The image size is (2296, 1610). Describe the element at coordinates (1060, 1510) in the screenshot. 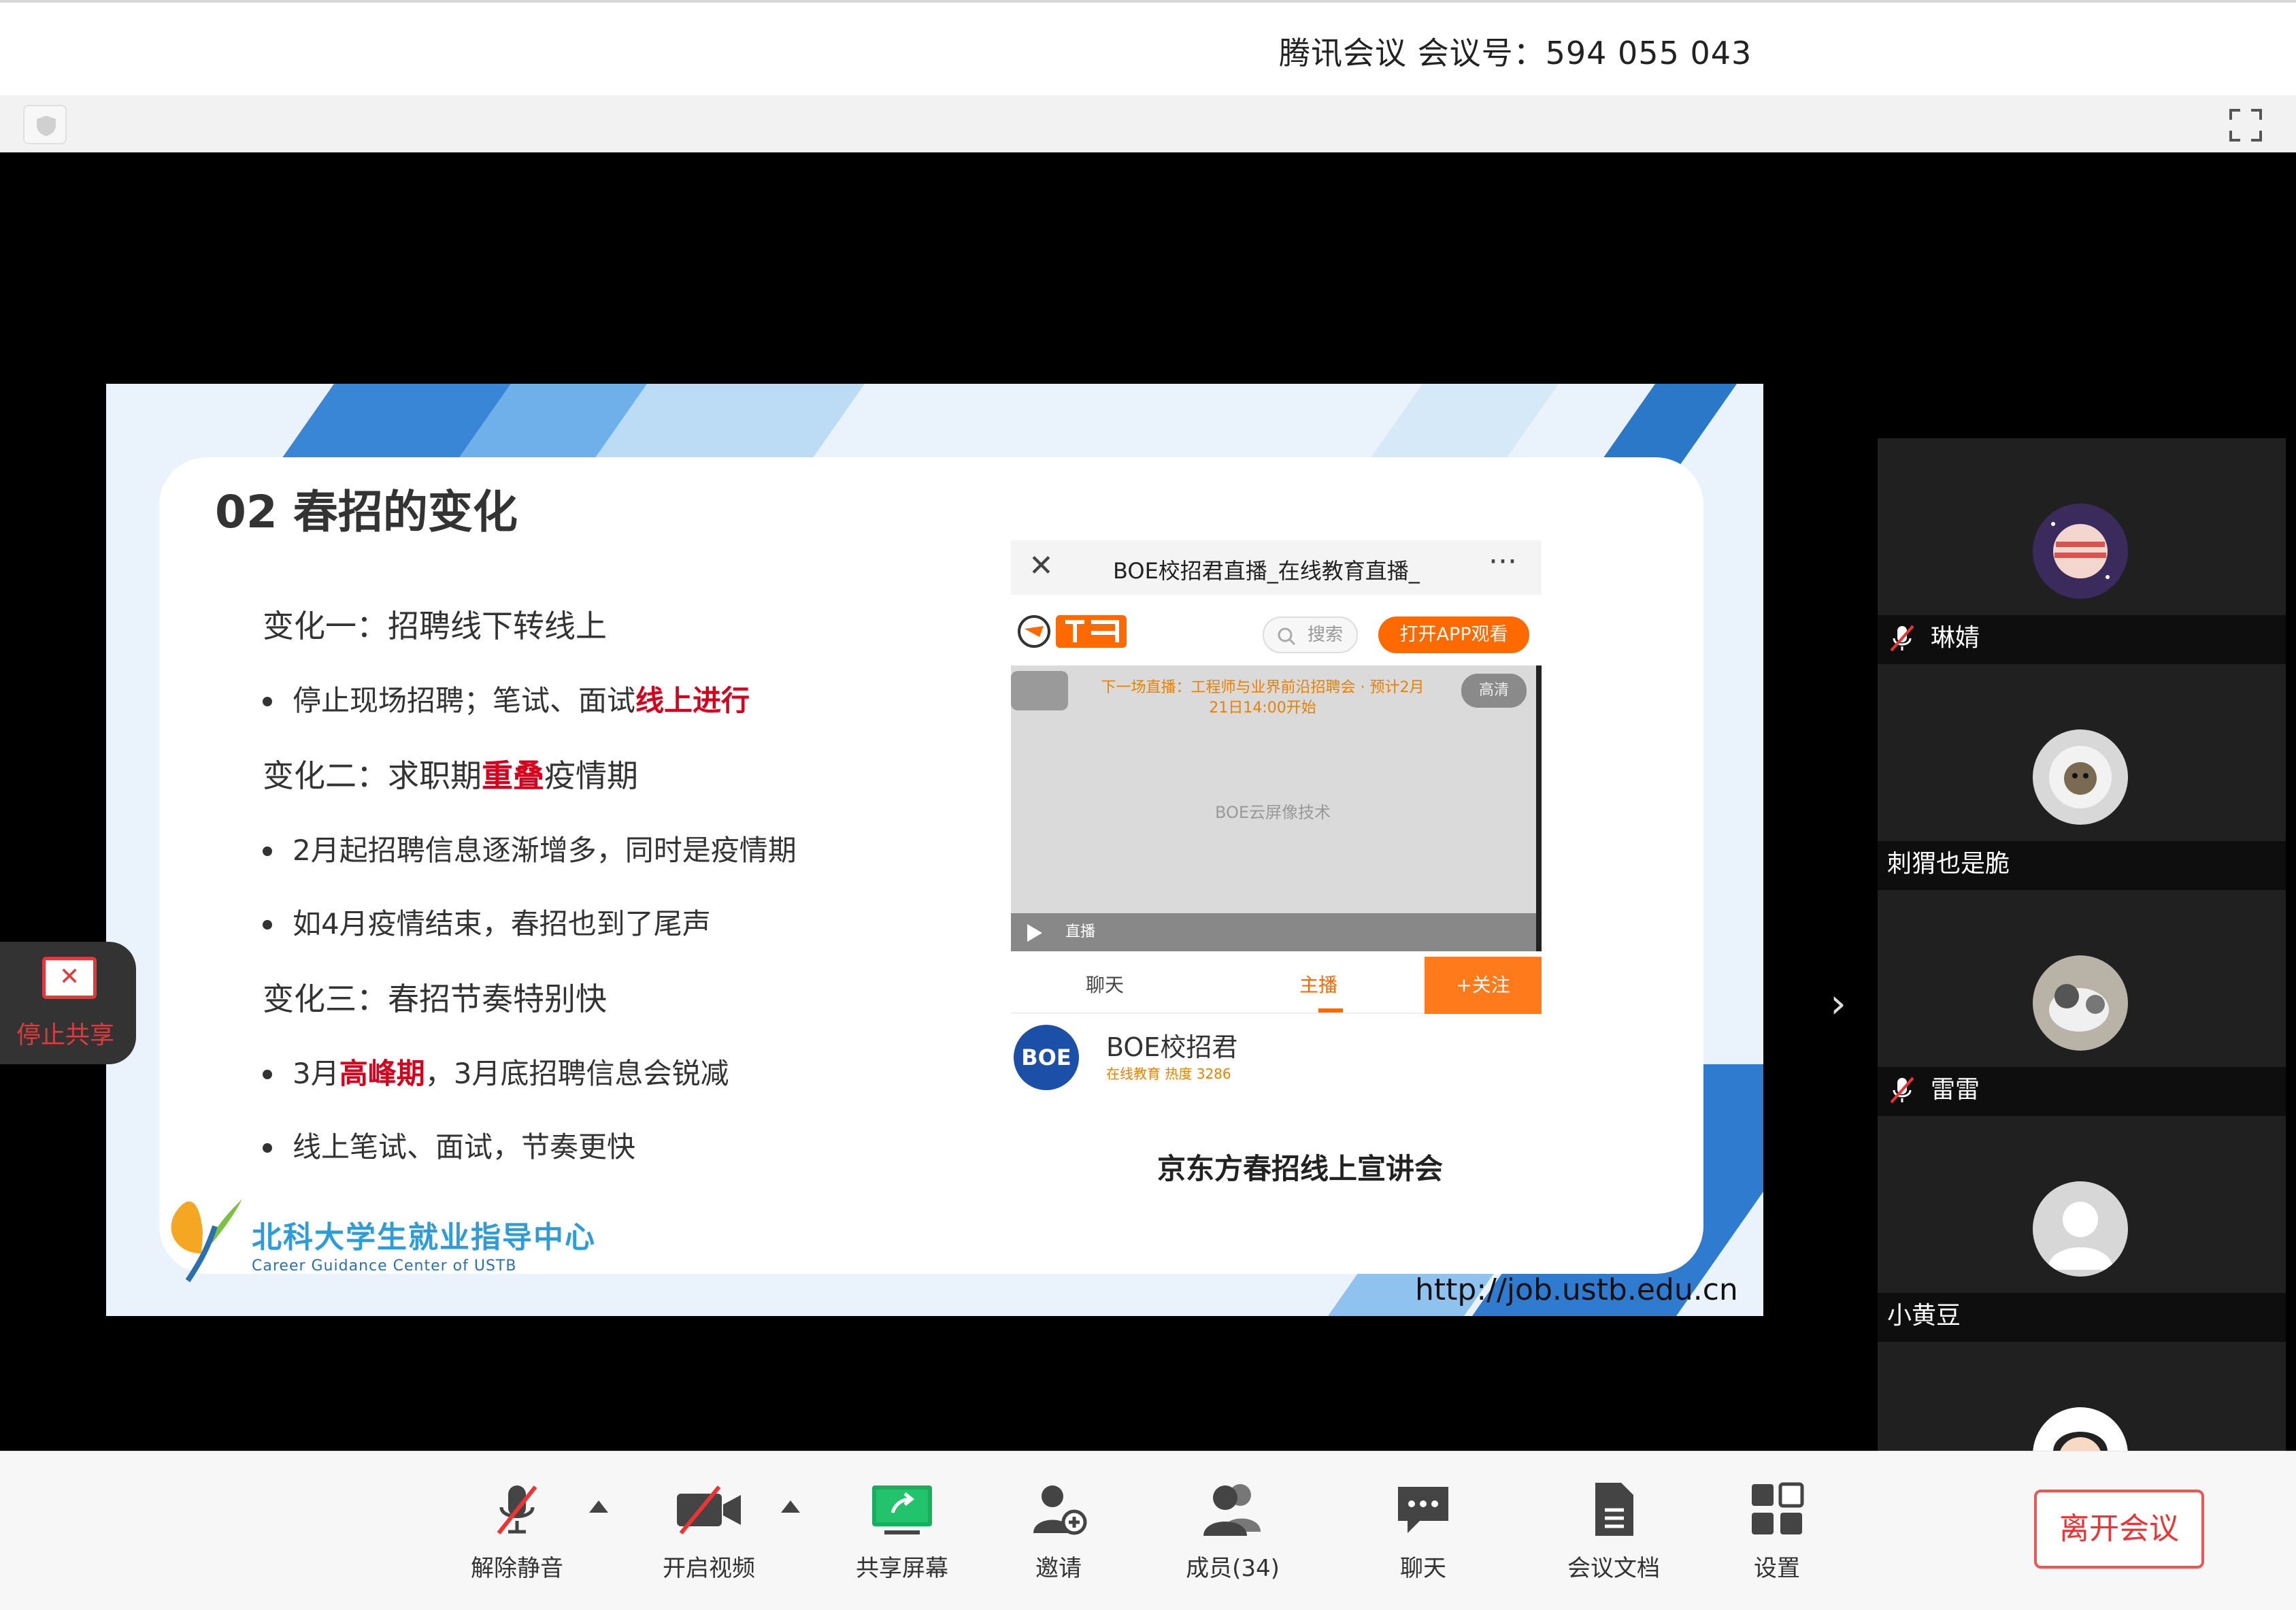

I see `add-user-icon` at that location.